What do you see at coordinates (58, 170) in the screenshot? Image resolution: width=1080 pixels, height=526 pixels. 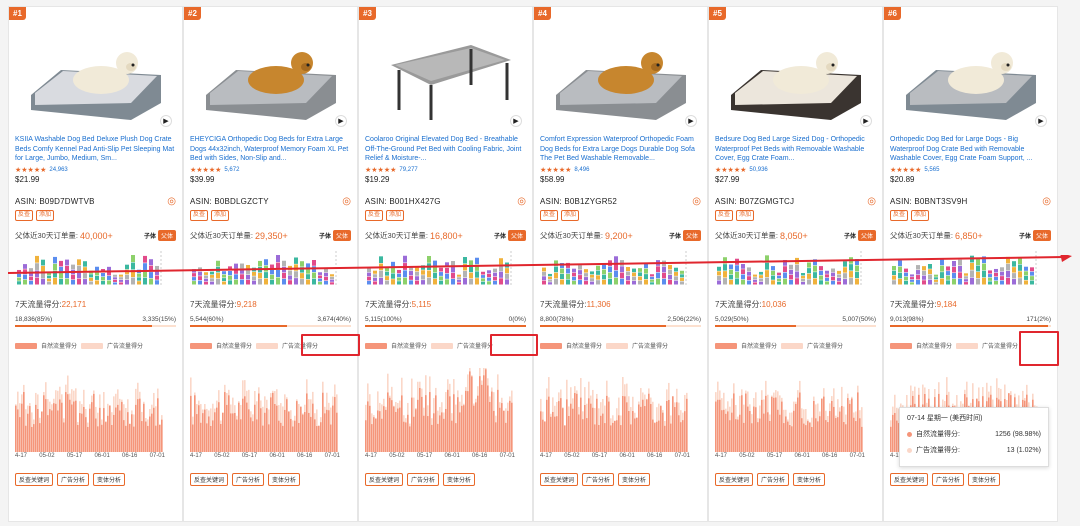 I see `review-count: 24,963` at bounding box center [58, 170].